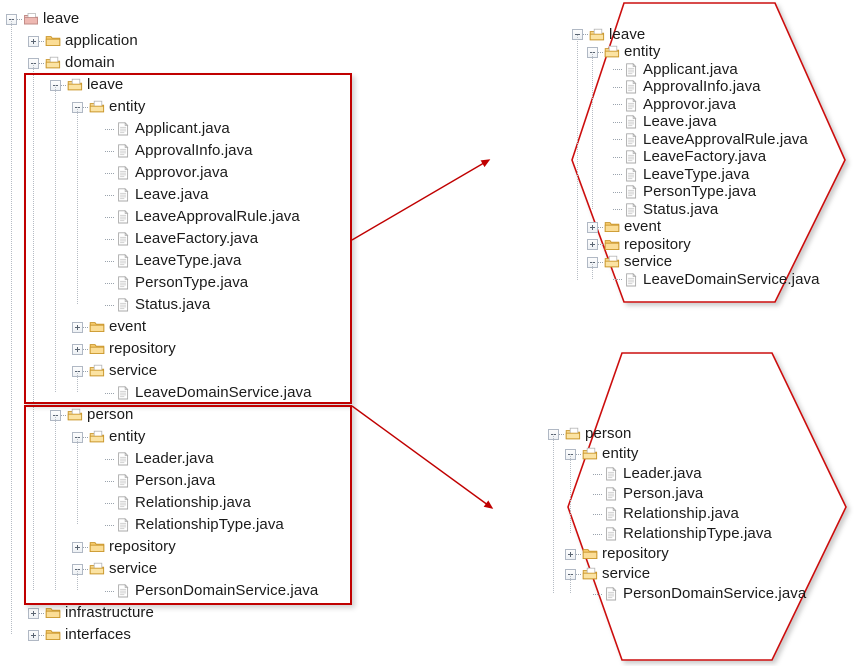  Describe the element at coordinates (188, 260) in the screenshot. I see `tree-node-label: LeaveType.java` at that location.